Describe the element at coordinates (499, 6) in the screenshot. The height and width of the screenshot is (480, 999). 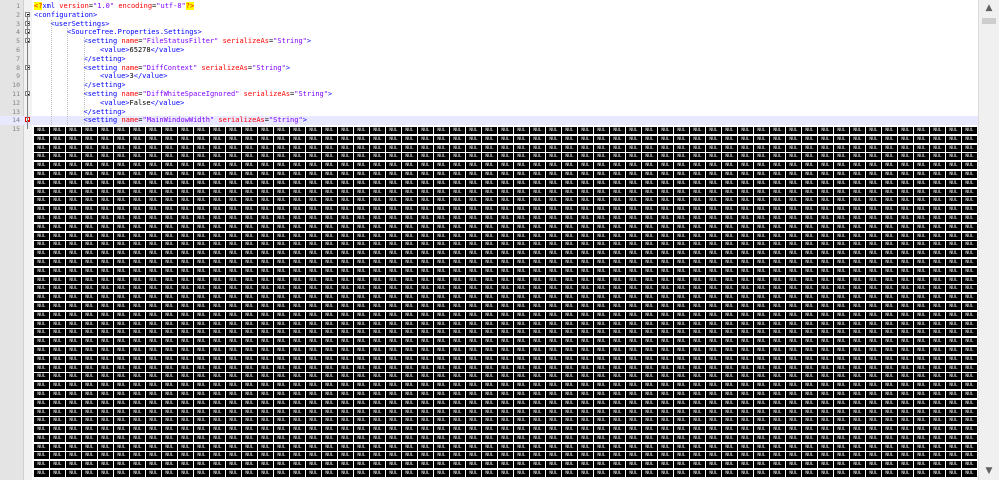
I see `code-line: 1 <?xml version="1.0" encoding="utf-8"?>` at that location.